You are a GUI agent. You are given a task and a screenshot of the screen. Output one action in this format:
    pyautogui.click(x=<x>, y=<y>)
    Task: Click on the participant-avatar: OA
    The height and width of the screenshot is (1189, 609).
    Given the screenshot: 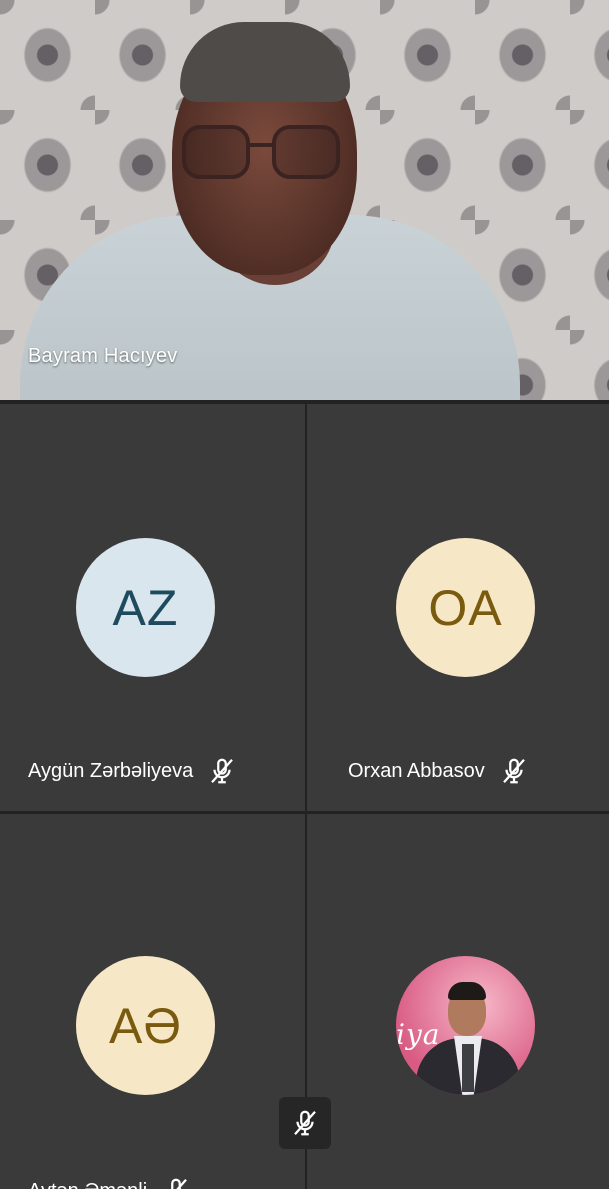 What is the action you would take?
    pyautogui.click(x=465, y=607)
    